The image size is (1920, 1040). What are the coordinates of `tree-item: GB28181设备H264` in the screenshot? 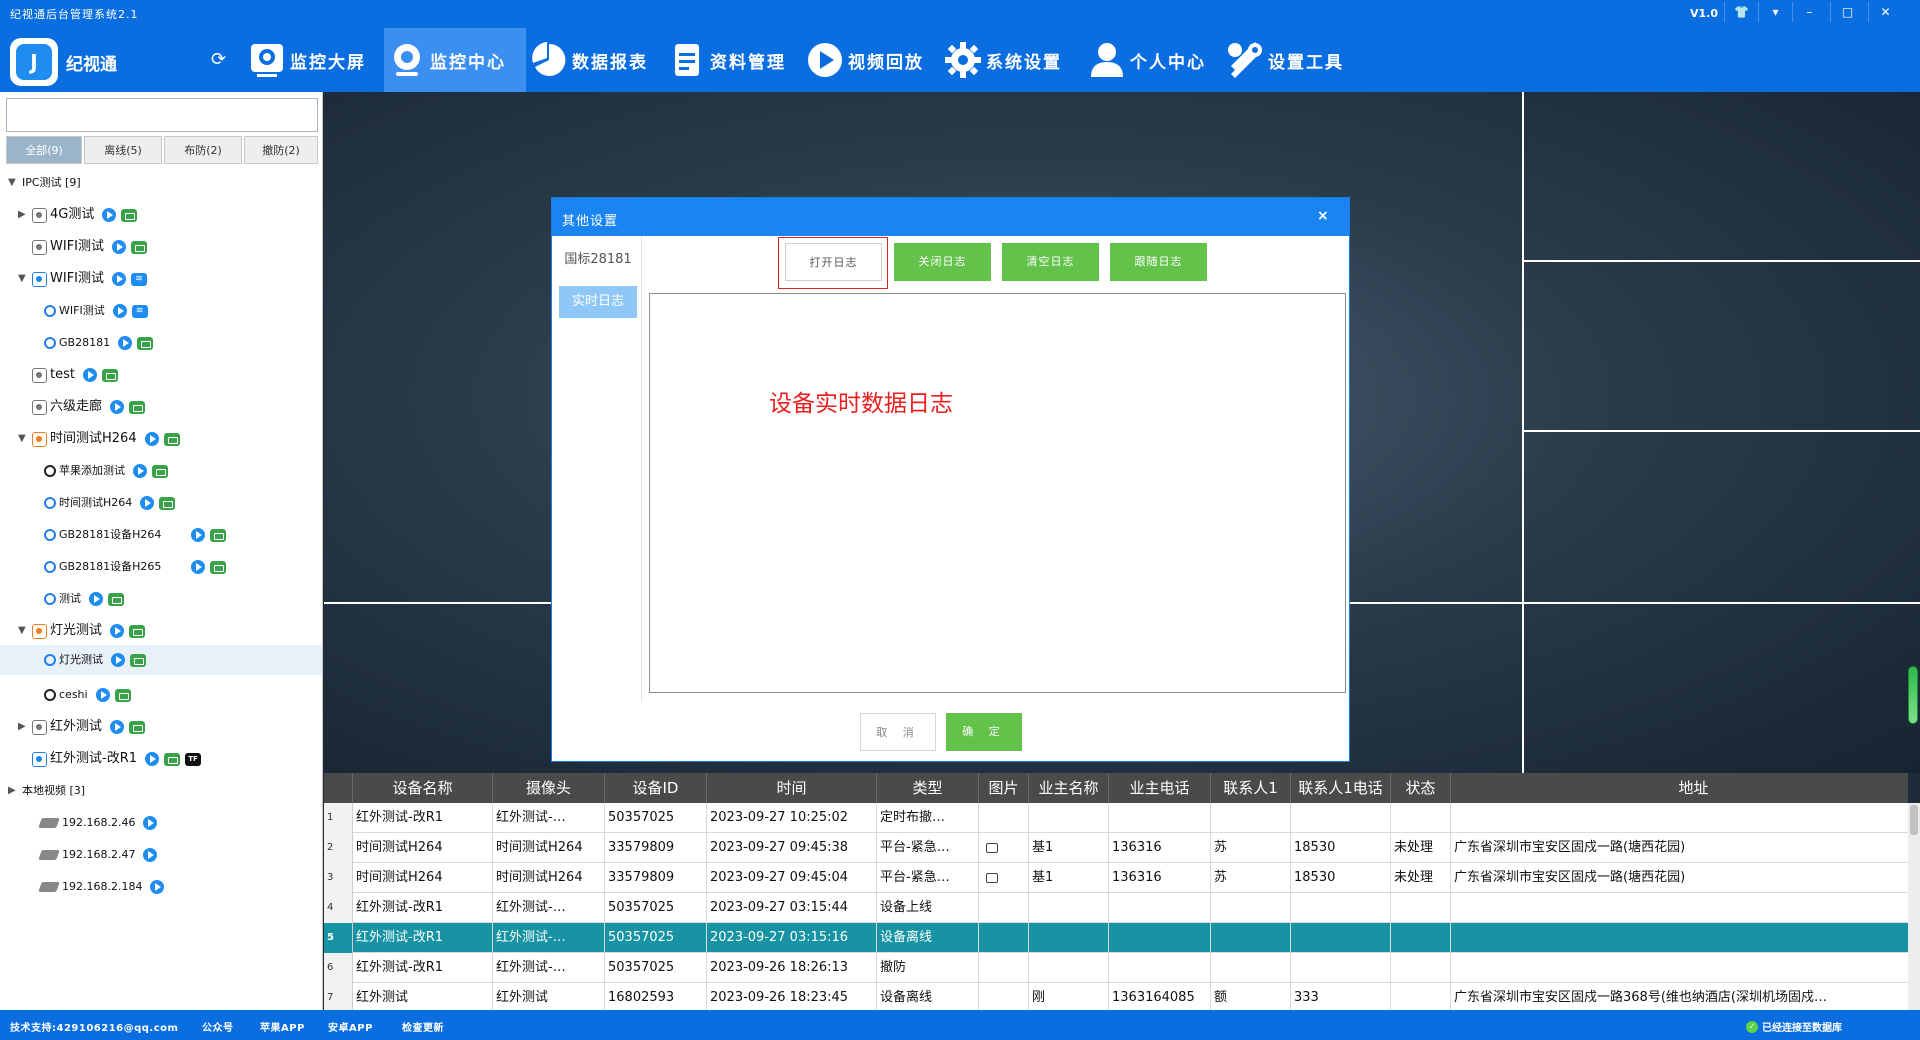 It's located at (135, 535).